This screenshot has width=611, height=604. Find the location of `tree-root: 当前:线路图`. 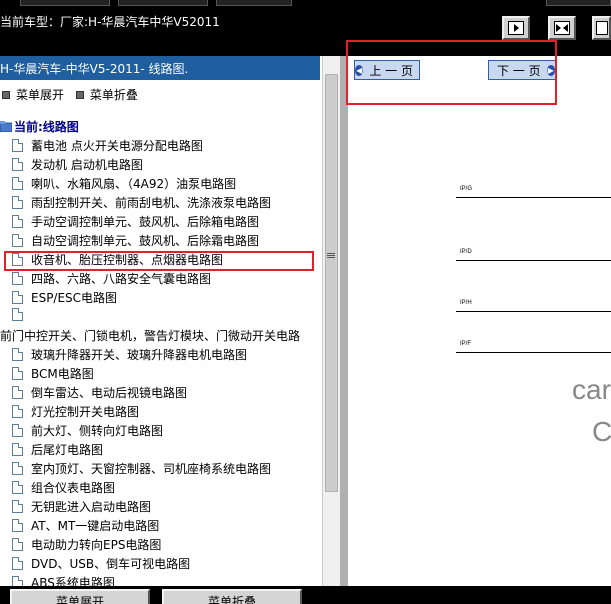

tree-root: 当前:线路图 is located at coordinates (39, 127).